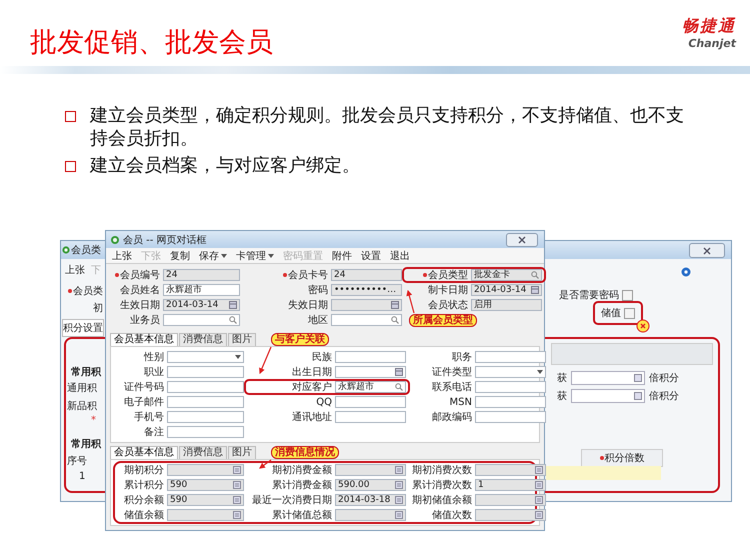 The width and height of the screenshot is (750, 546). I want to click on field-label: 职务, so click(462, 357).